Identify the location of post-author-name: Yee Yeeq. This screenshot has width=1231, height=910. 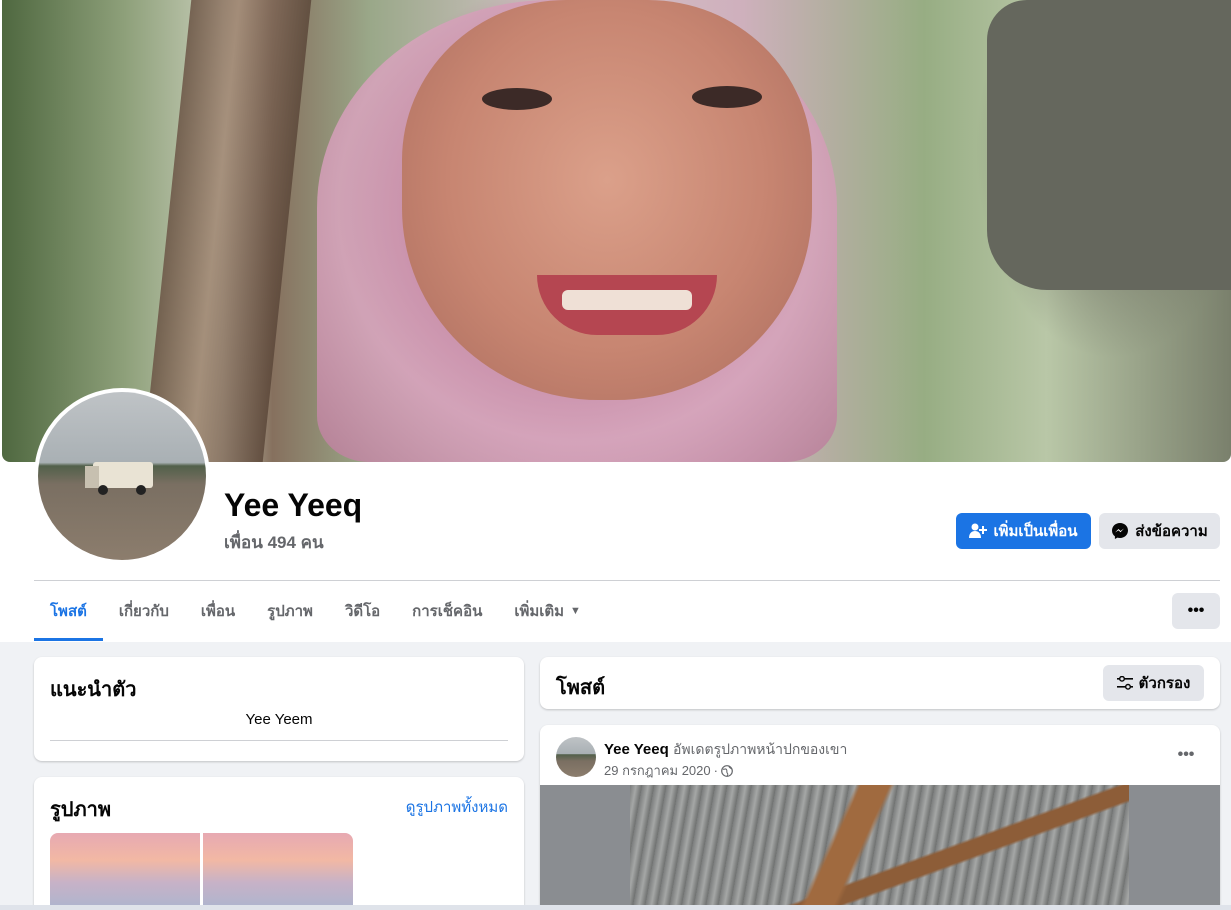
(636, 749).